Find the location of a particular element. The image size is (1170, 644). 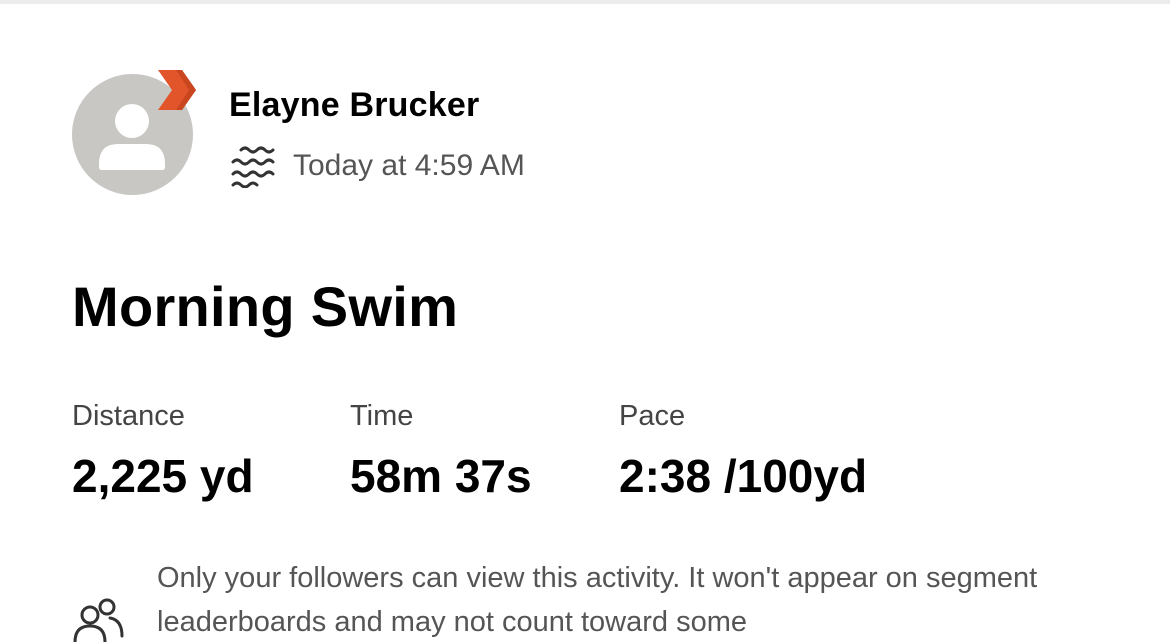

stat-pace: Pace 2:38 /100yd is located at coordinates (743, 451).